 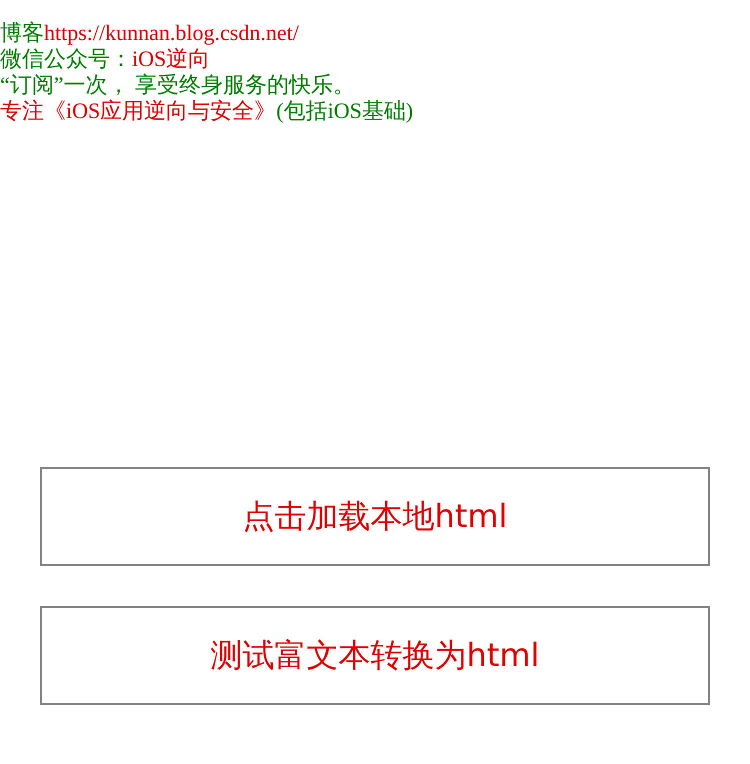 What do you see at coordinates (105, 59) in the screenshot?
I see `intro-text: 微信公众号：iOS逆向` at bounding box center [105, 59].